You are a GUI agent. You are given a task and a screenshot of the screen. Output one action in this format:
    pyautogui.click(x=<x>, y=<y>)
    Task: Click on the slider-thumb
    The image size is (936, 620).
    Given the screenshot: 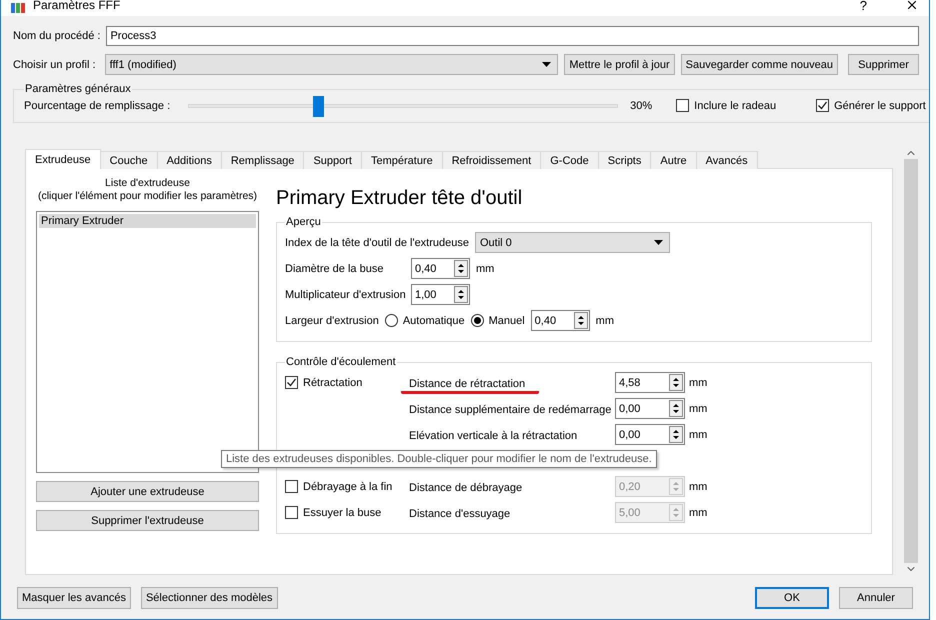 What is the action you would take?
    pyautogui.click(x=318, y=106)
    